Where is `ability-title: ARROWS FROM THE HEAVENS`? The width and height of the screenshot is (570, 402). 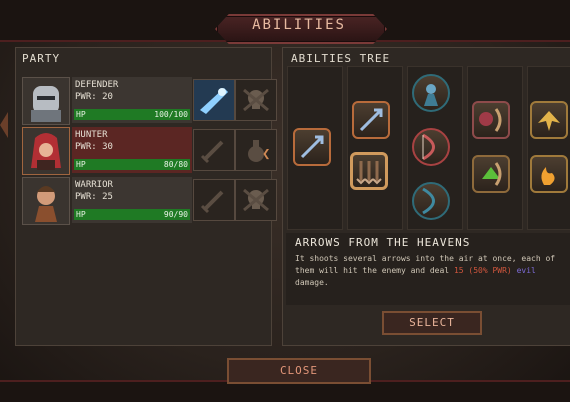
ability-title: ARROWS FROM THE HEAVENS is located at coordinates (383, 242).